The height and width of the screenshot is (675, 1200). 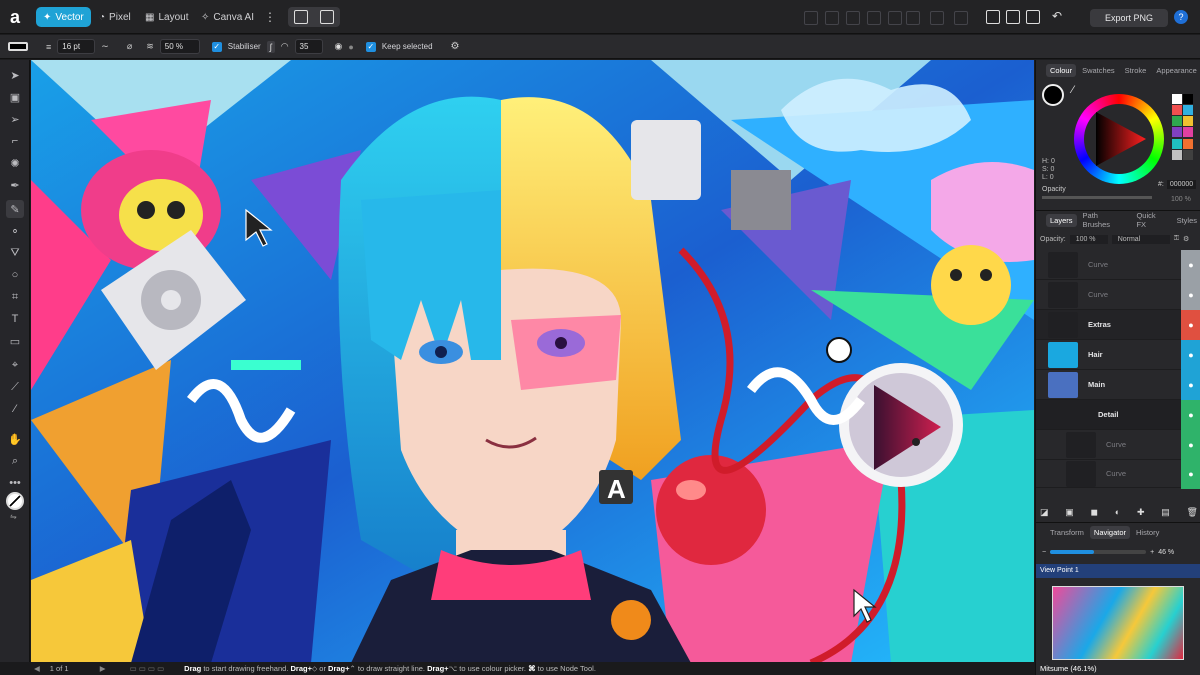 What do you see at coordinates (811, 18) in the screenshot?
I see `back-icon` at bounding box center [811, 18].